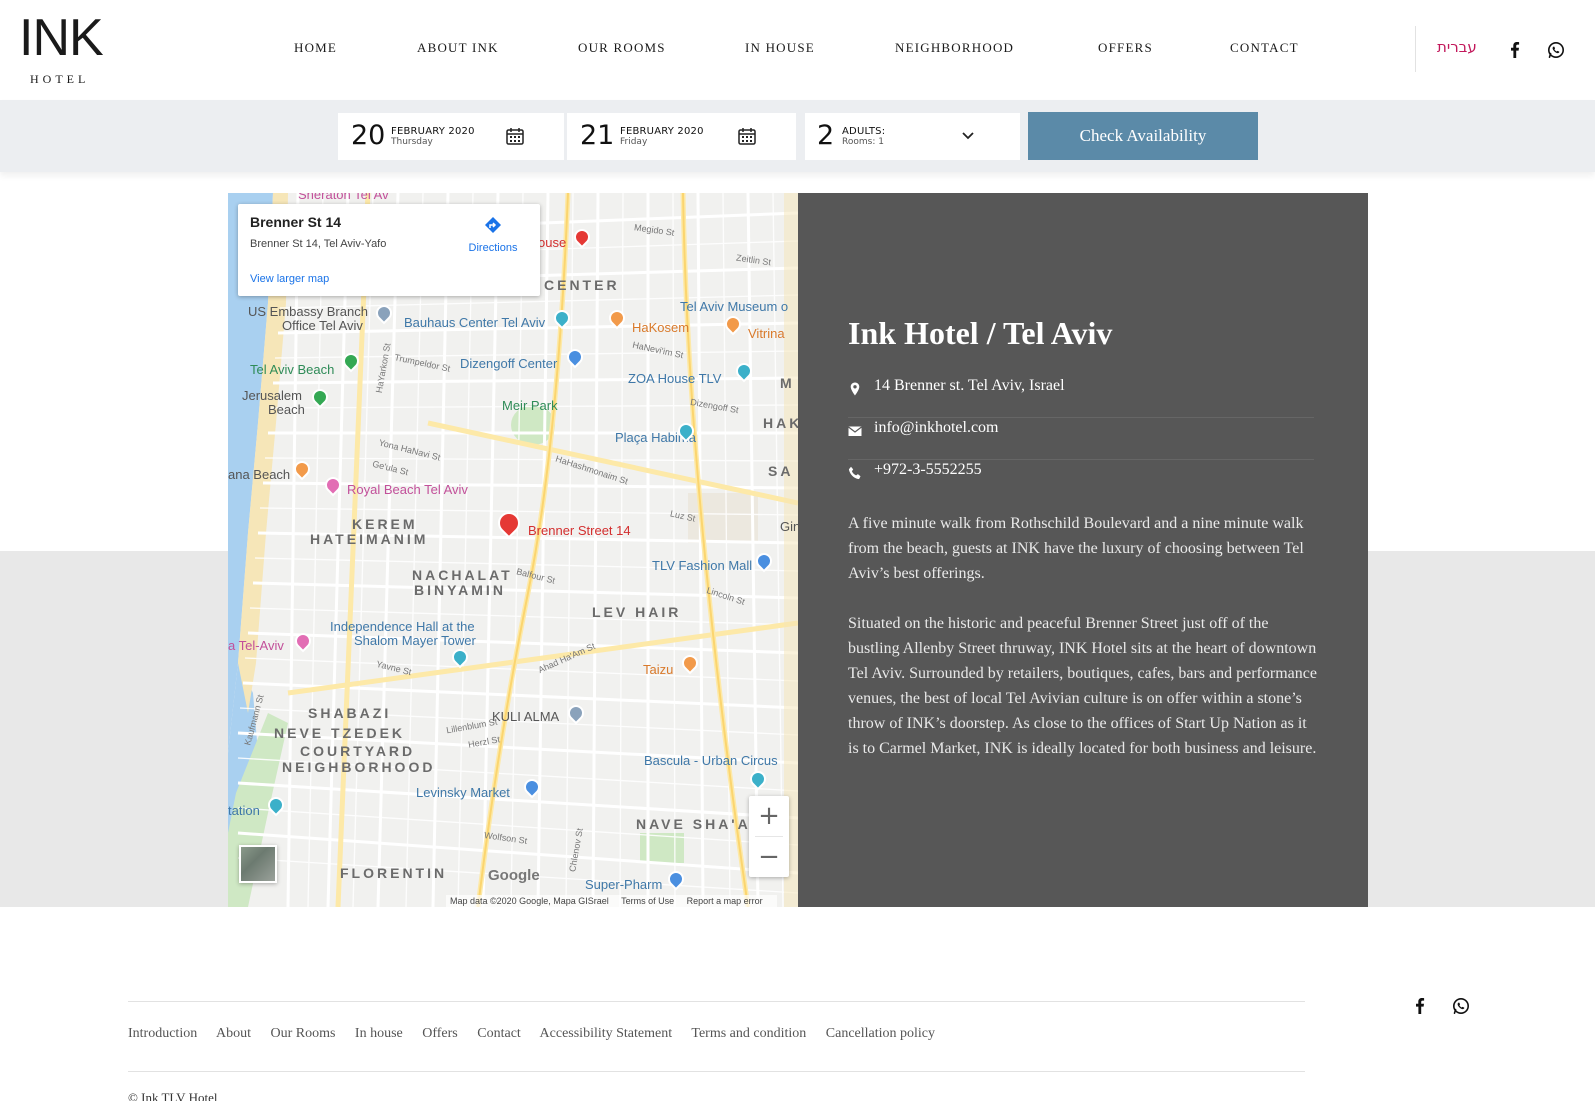 The width and height of the screenshot is (1595, 1101). Describe the element at coordinates (60, 79) in the screenshot. I see `logo-subtitle: HOTEL` at that location.